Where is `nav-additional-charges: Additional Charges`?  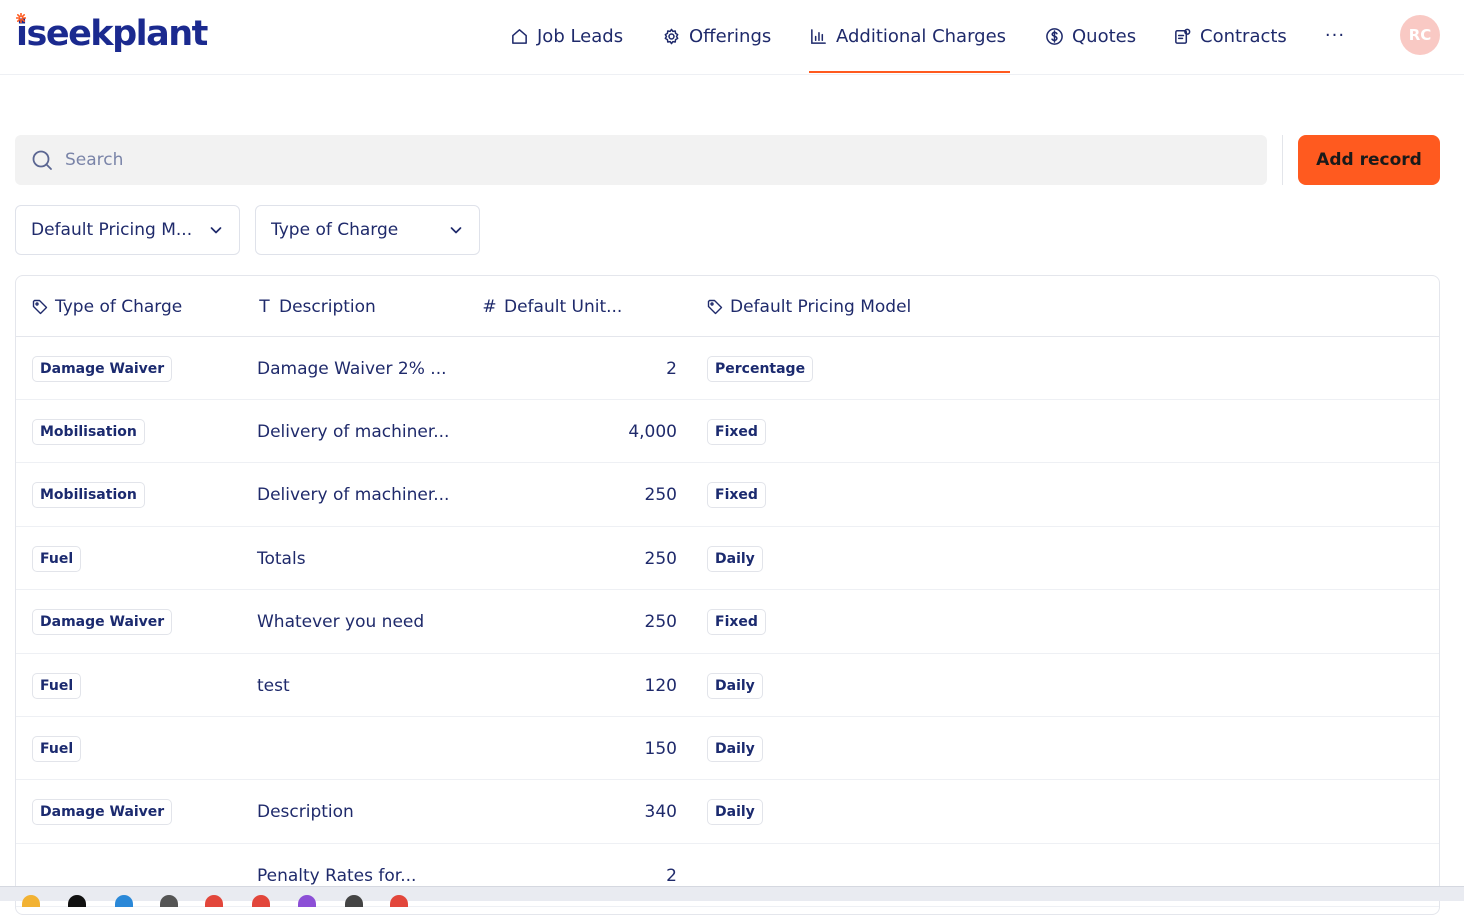
nav-additional-charges: Additional Charges is located at coordinates (909, 36).